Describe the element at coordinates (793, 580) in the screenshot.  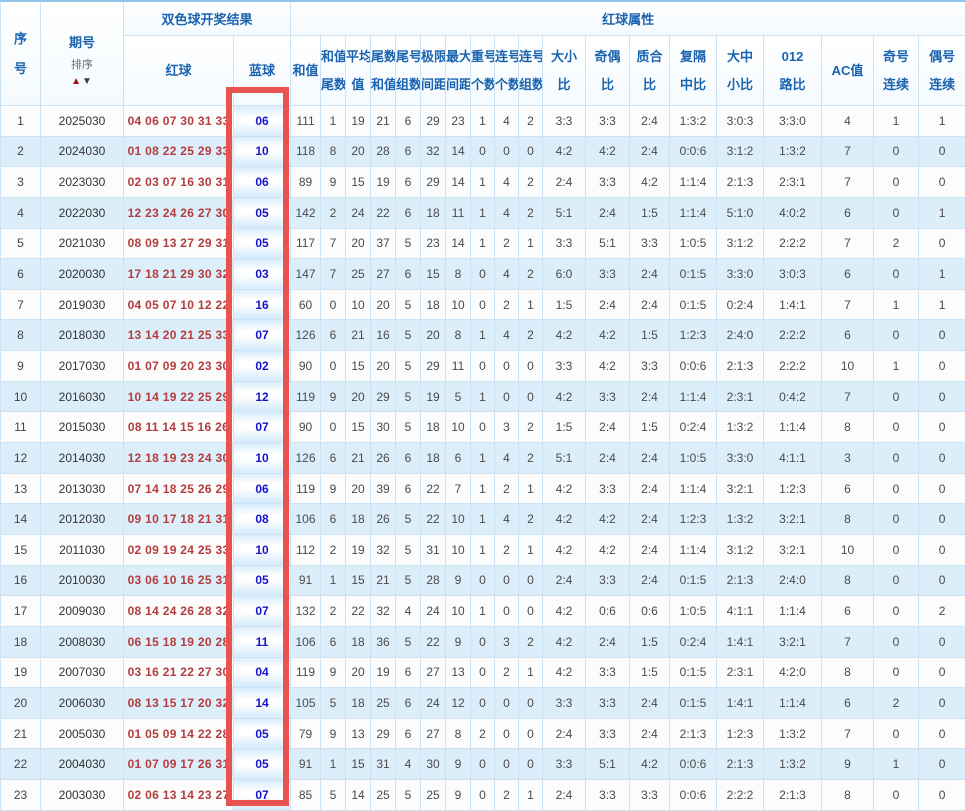
I see `attr-value-cell: 2:4:0` at that location.